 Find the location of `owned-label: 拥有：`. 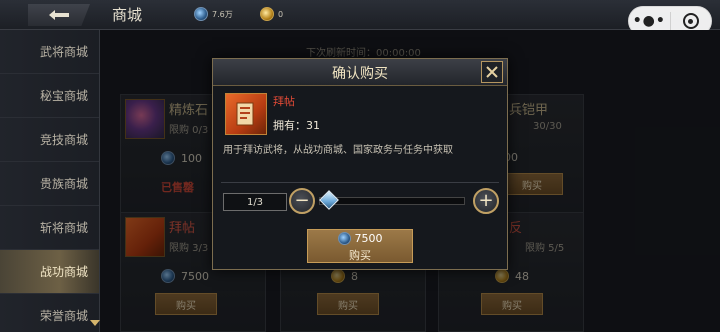

owned-label: 拥有： is located at coordinates (289, 125).